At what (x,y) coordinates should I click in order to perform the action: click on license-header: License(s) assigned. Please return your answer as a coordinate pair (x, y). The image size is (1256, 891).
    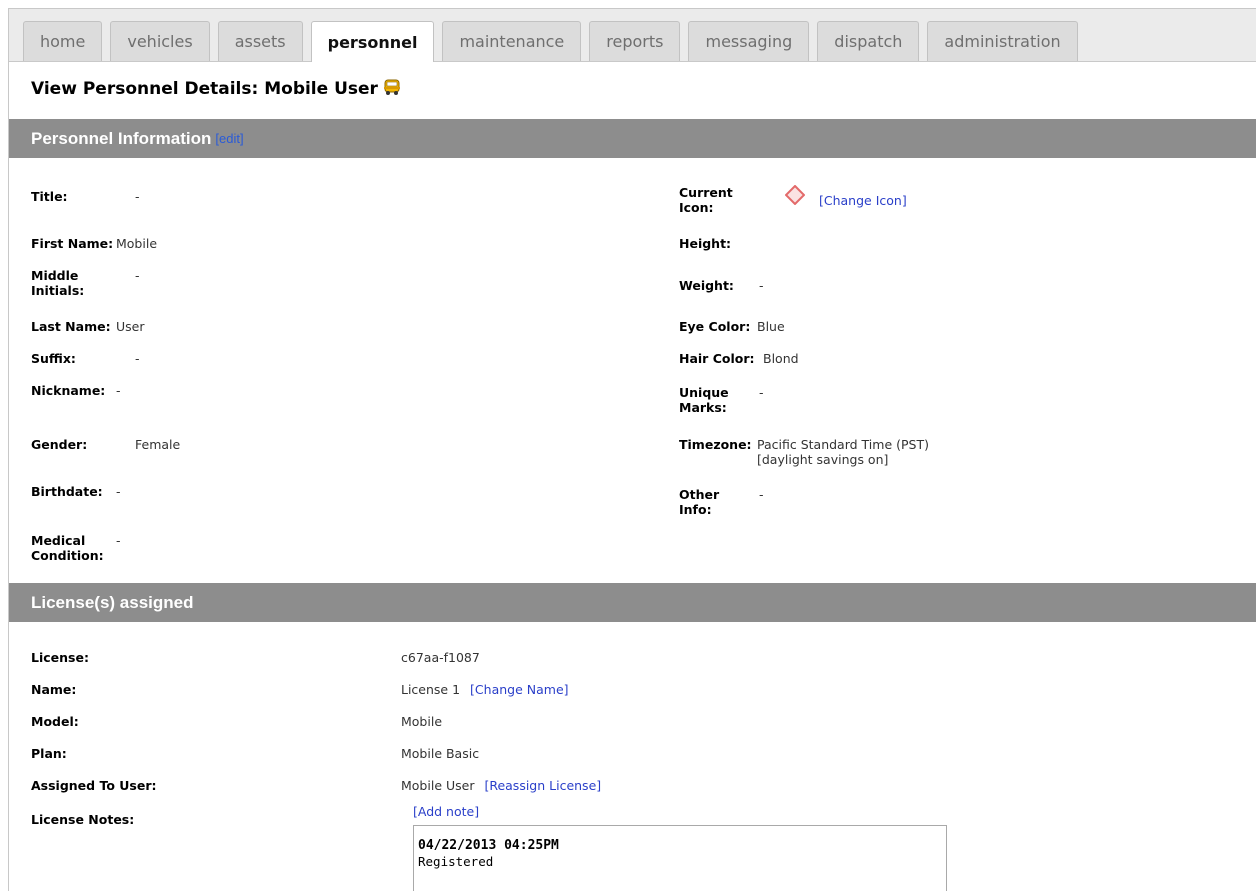
    Looking at the image, I should click on (632, 602).